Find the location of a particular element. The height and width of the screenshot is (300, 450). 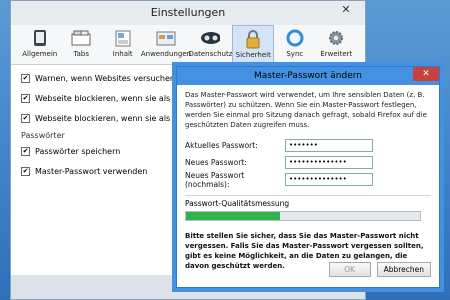

applications-icon is located at coordinates (166, 38).